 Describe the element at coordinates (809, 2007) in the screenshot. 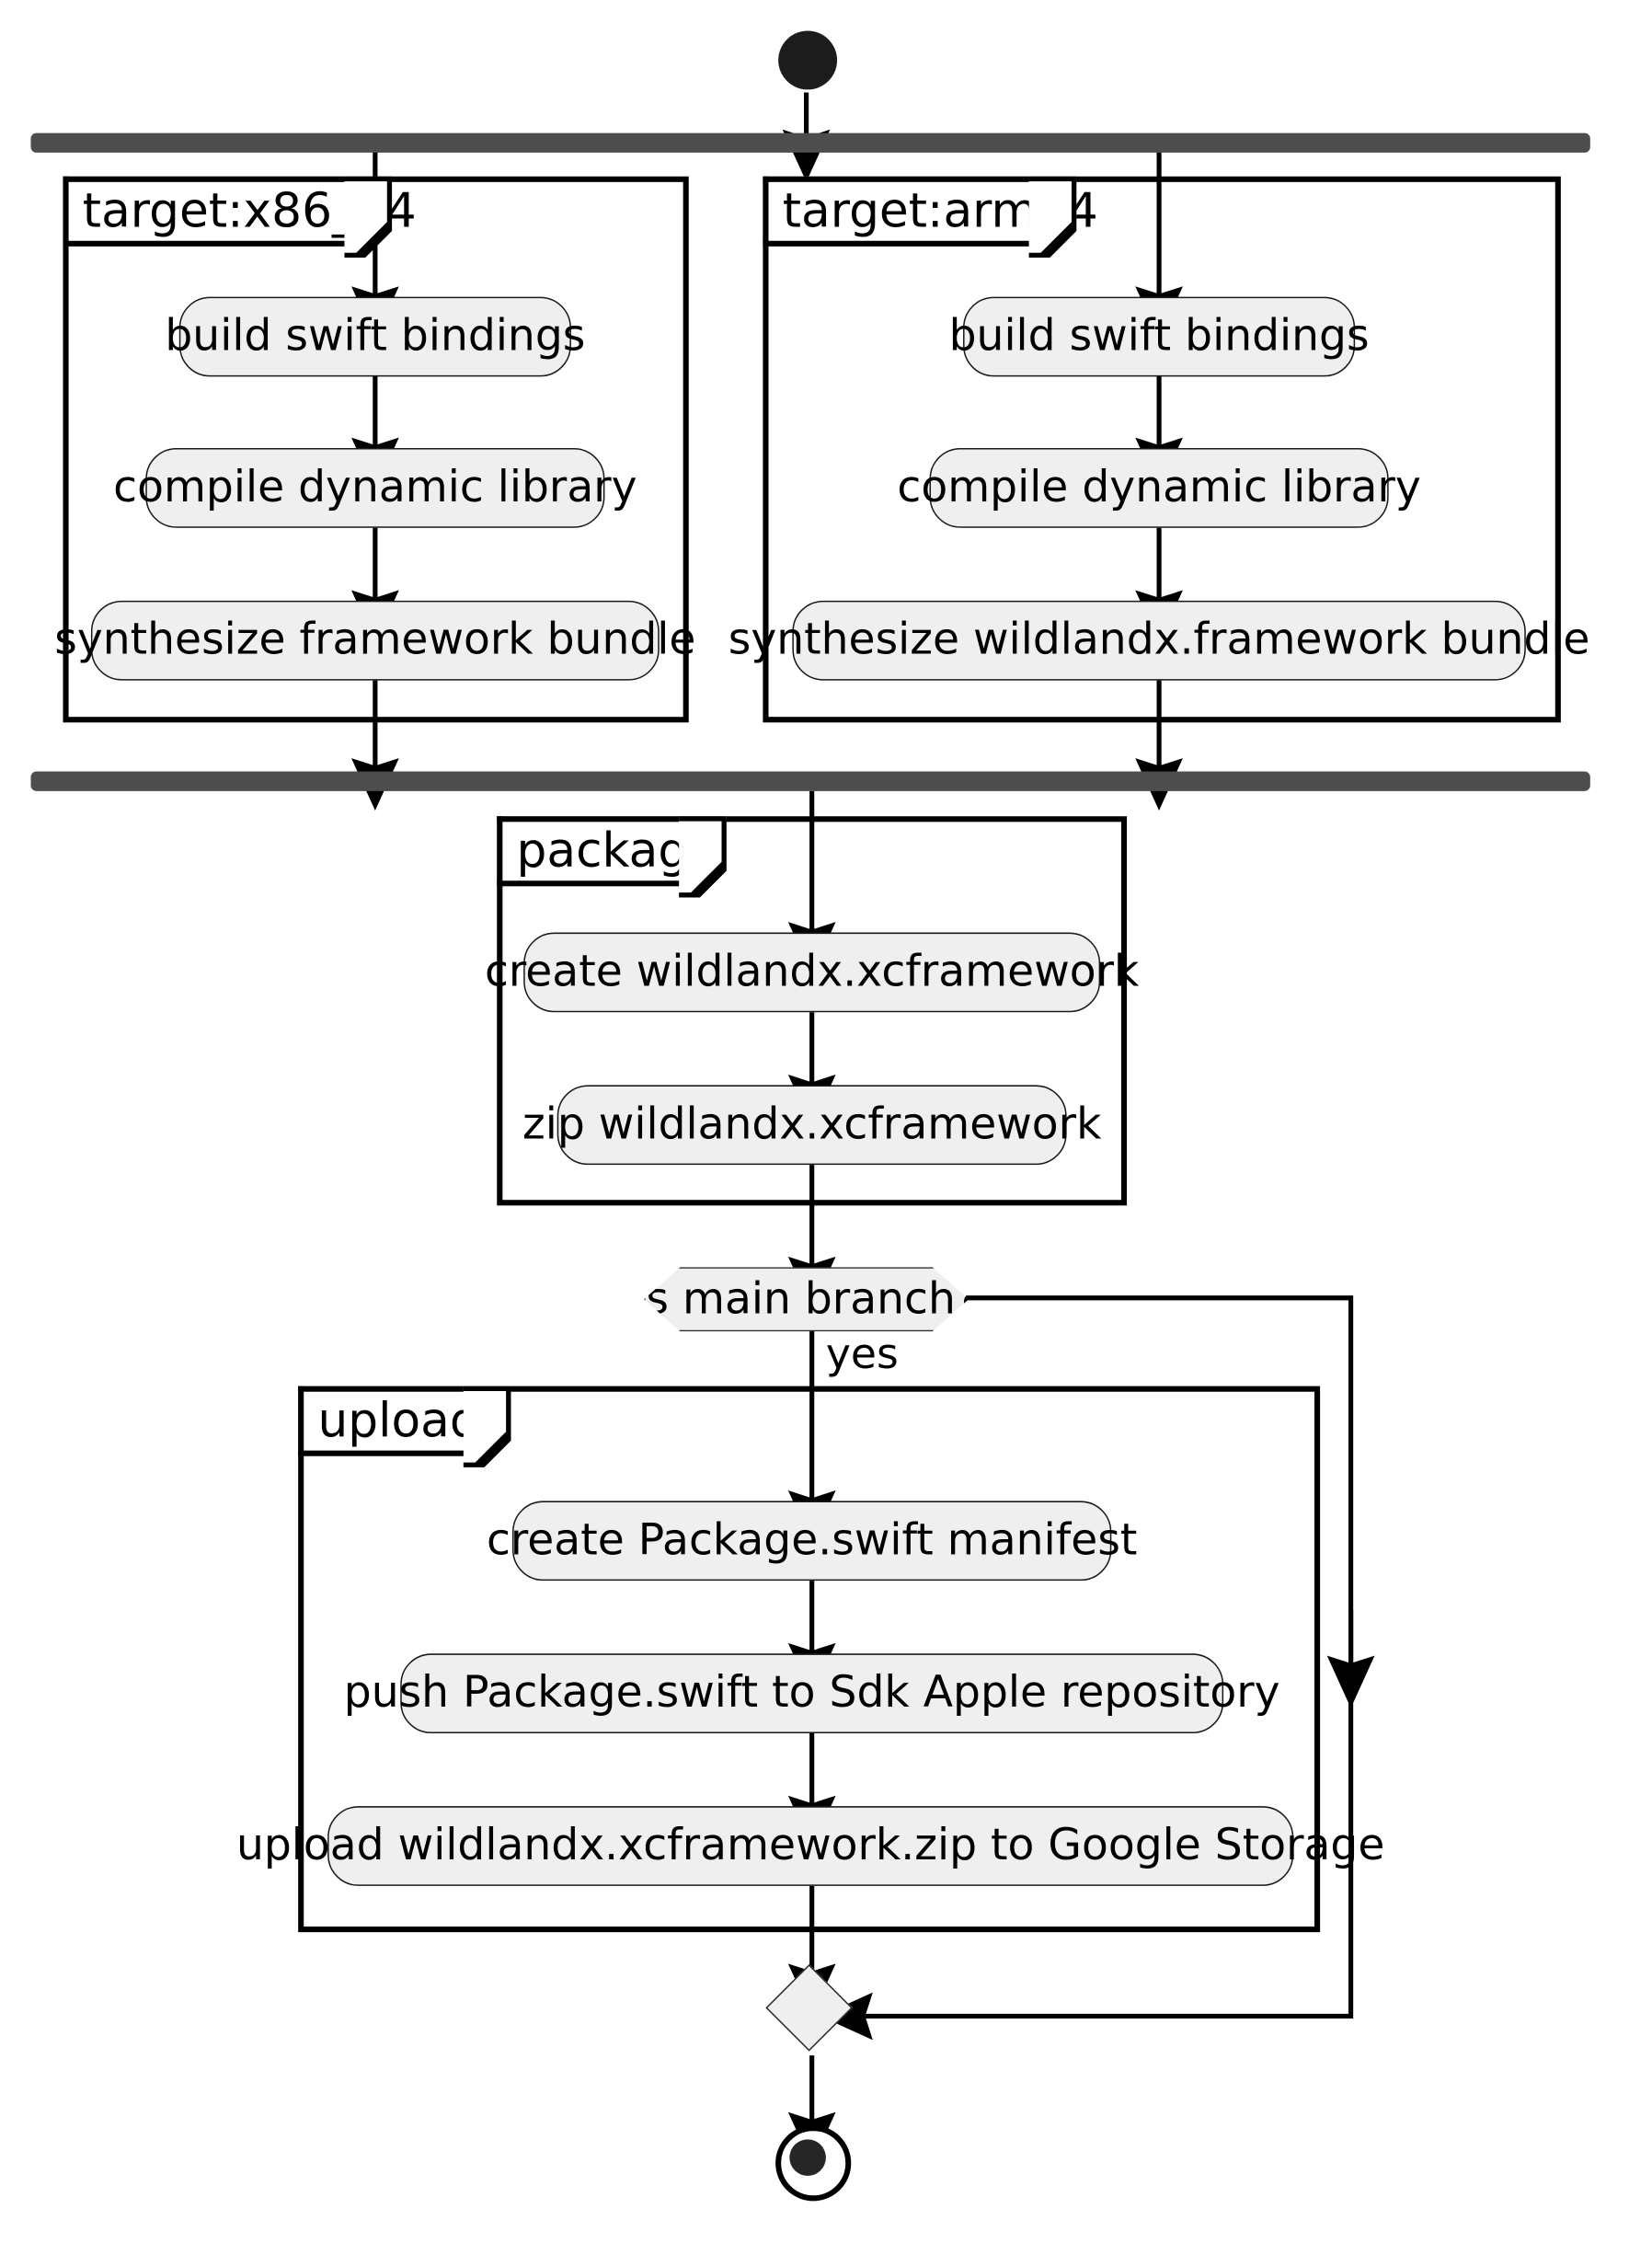

I see `merge-diamond` at that location.